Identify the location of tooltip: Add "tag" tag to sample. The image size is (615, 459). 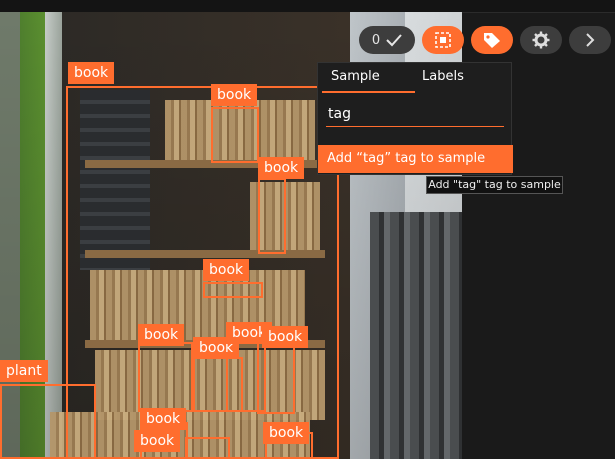
(494, 185).